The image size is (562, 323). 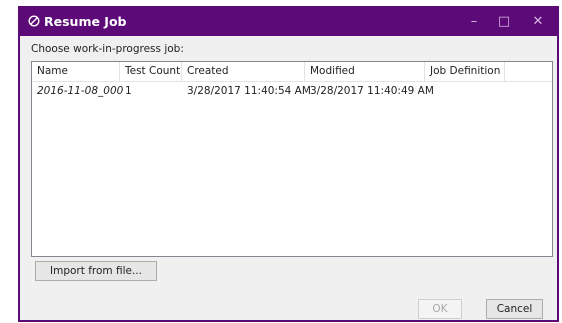 What do you see at coordinates (151, 71) in the screenshot?
I see `column-header-test-count: Test Count` at bounding box center [151, 71].